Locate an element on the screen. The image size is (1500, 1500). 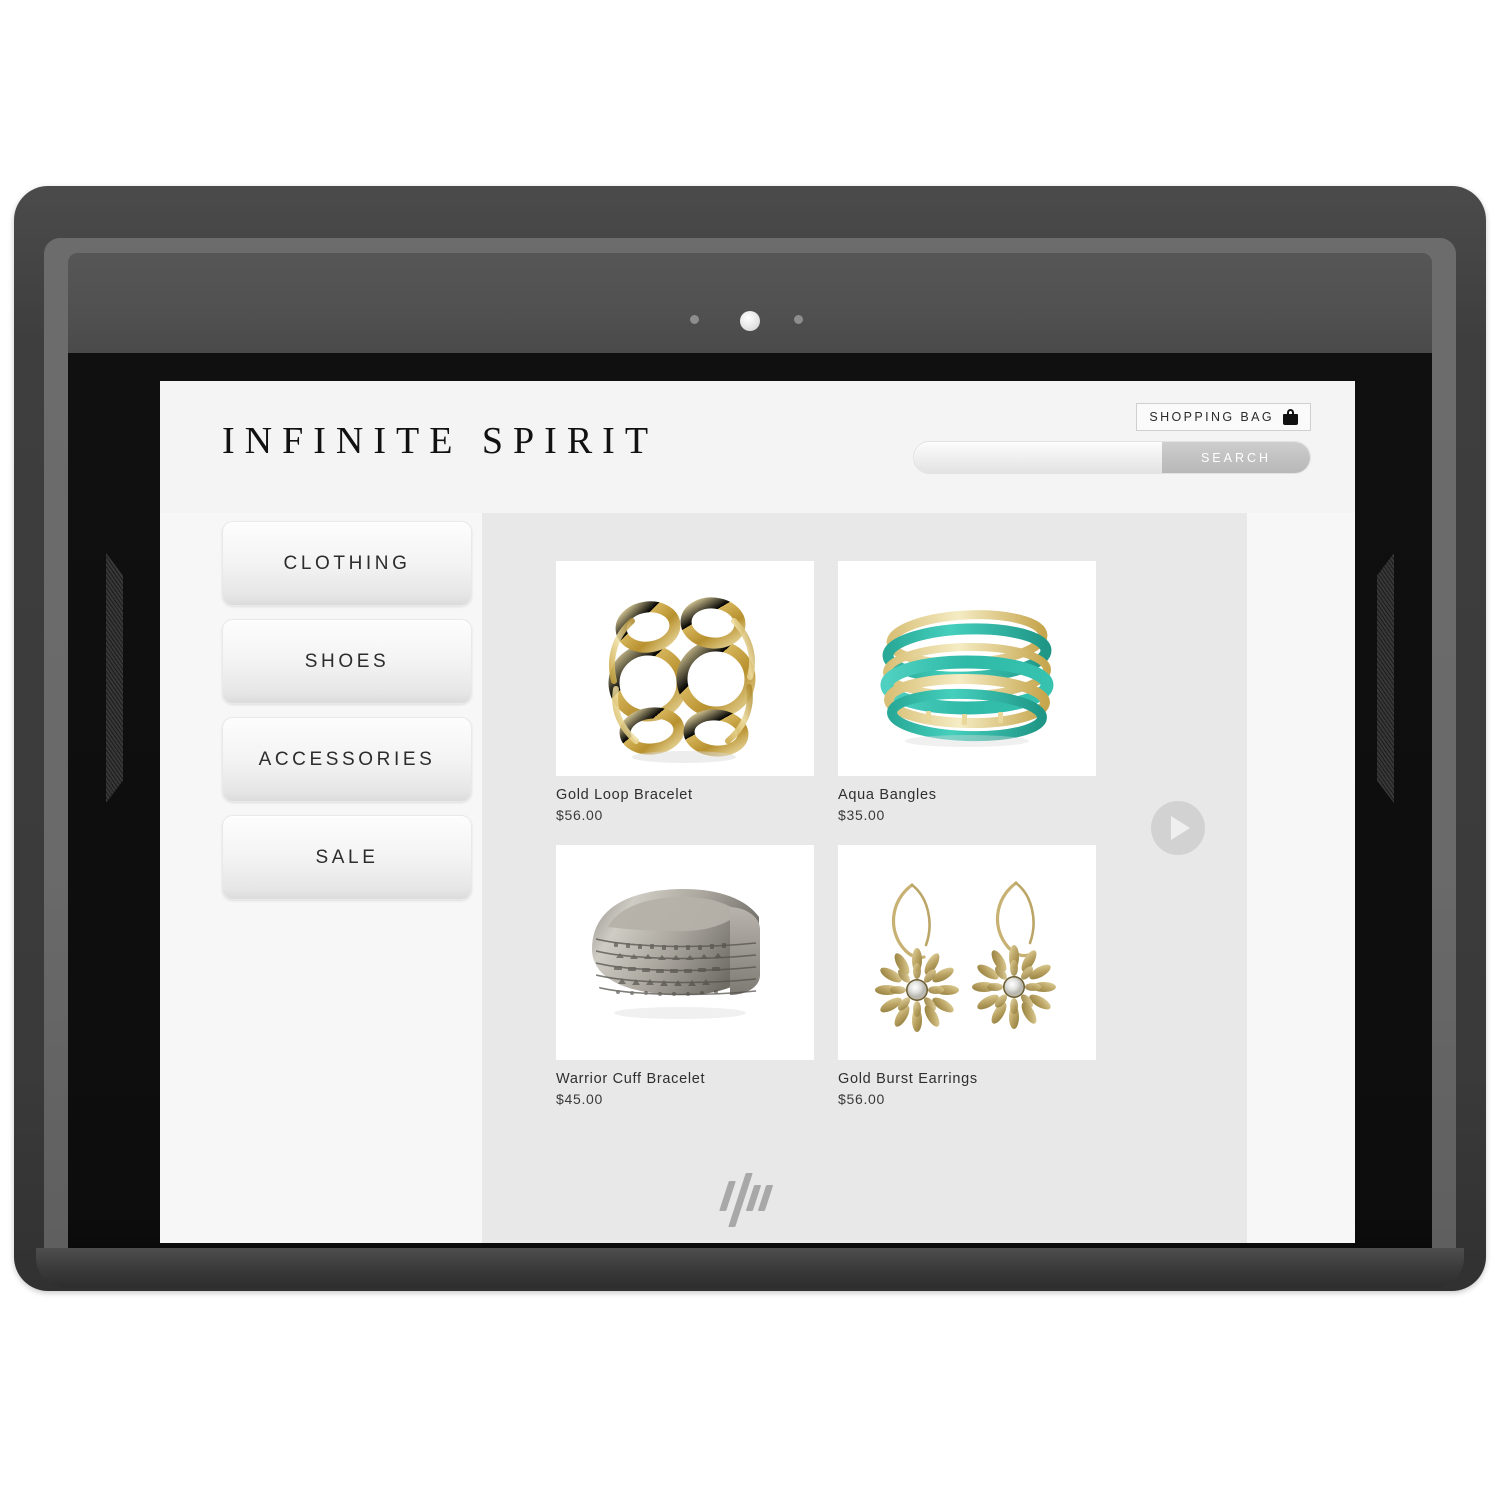
shopping-bag-icon is located at coordinates (1290, 417).